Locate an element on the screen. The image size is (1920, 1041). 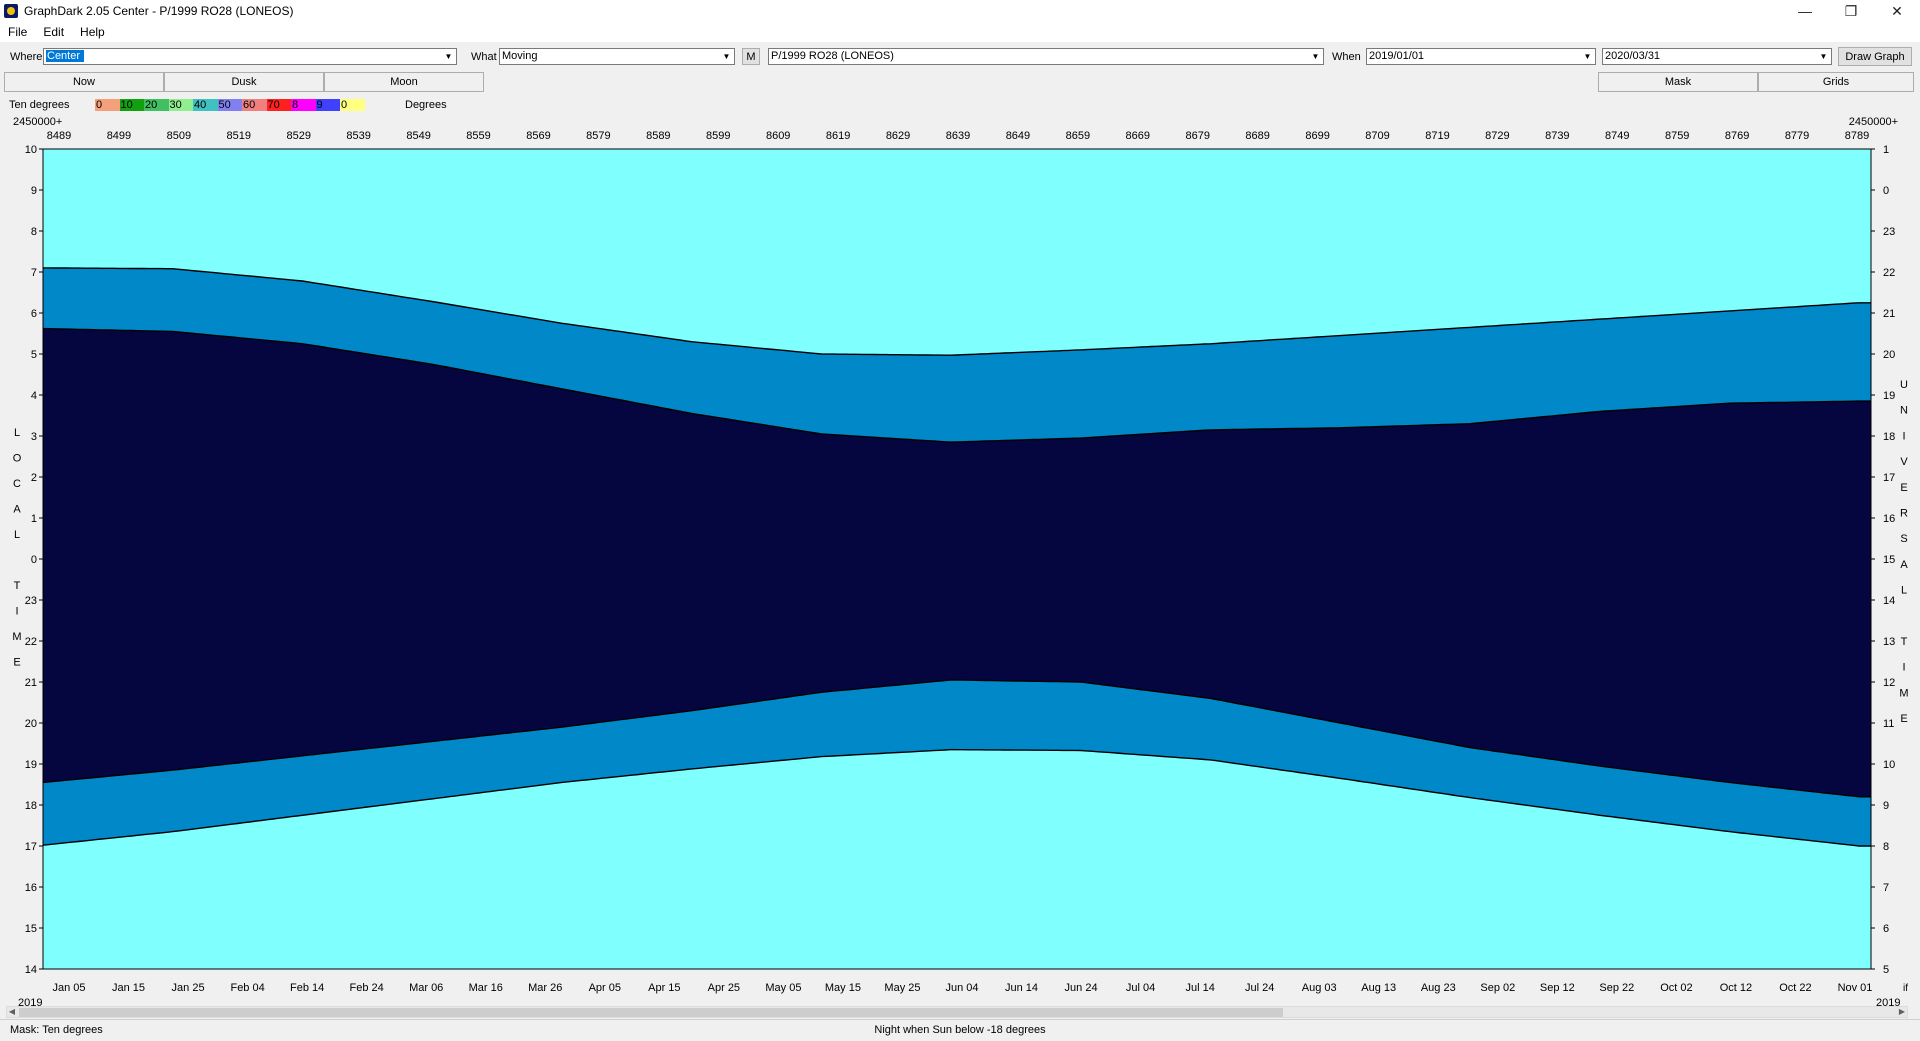
jd-tick-label: 8539 is located at coordinates (358, 136).